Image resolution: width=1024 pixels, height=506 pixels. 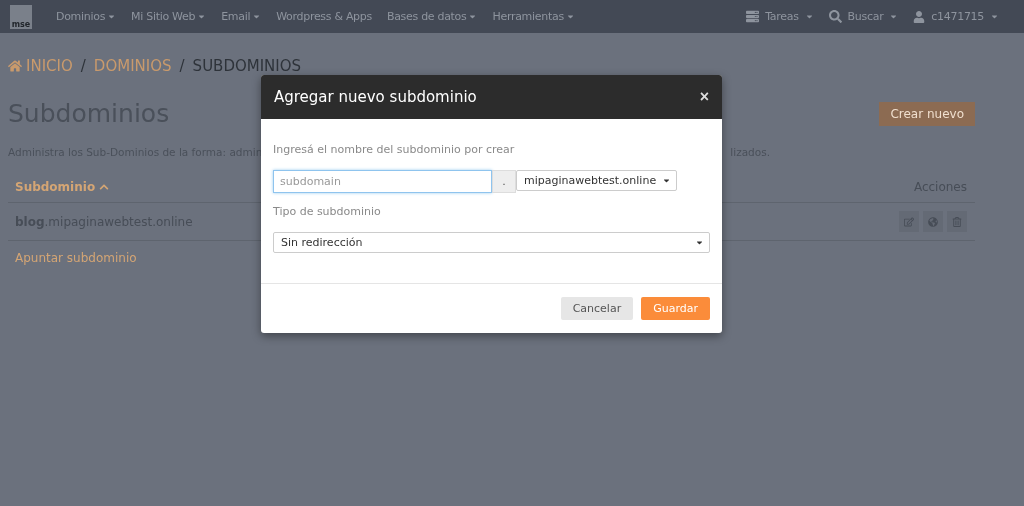 What do you see at coordinates (835, 16) in the screenshot?
I see `search-icon` at bounding box center [835, 16].